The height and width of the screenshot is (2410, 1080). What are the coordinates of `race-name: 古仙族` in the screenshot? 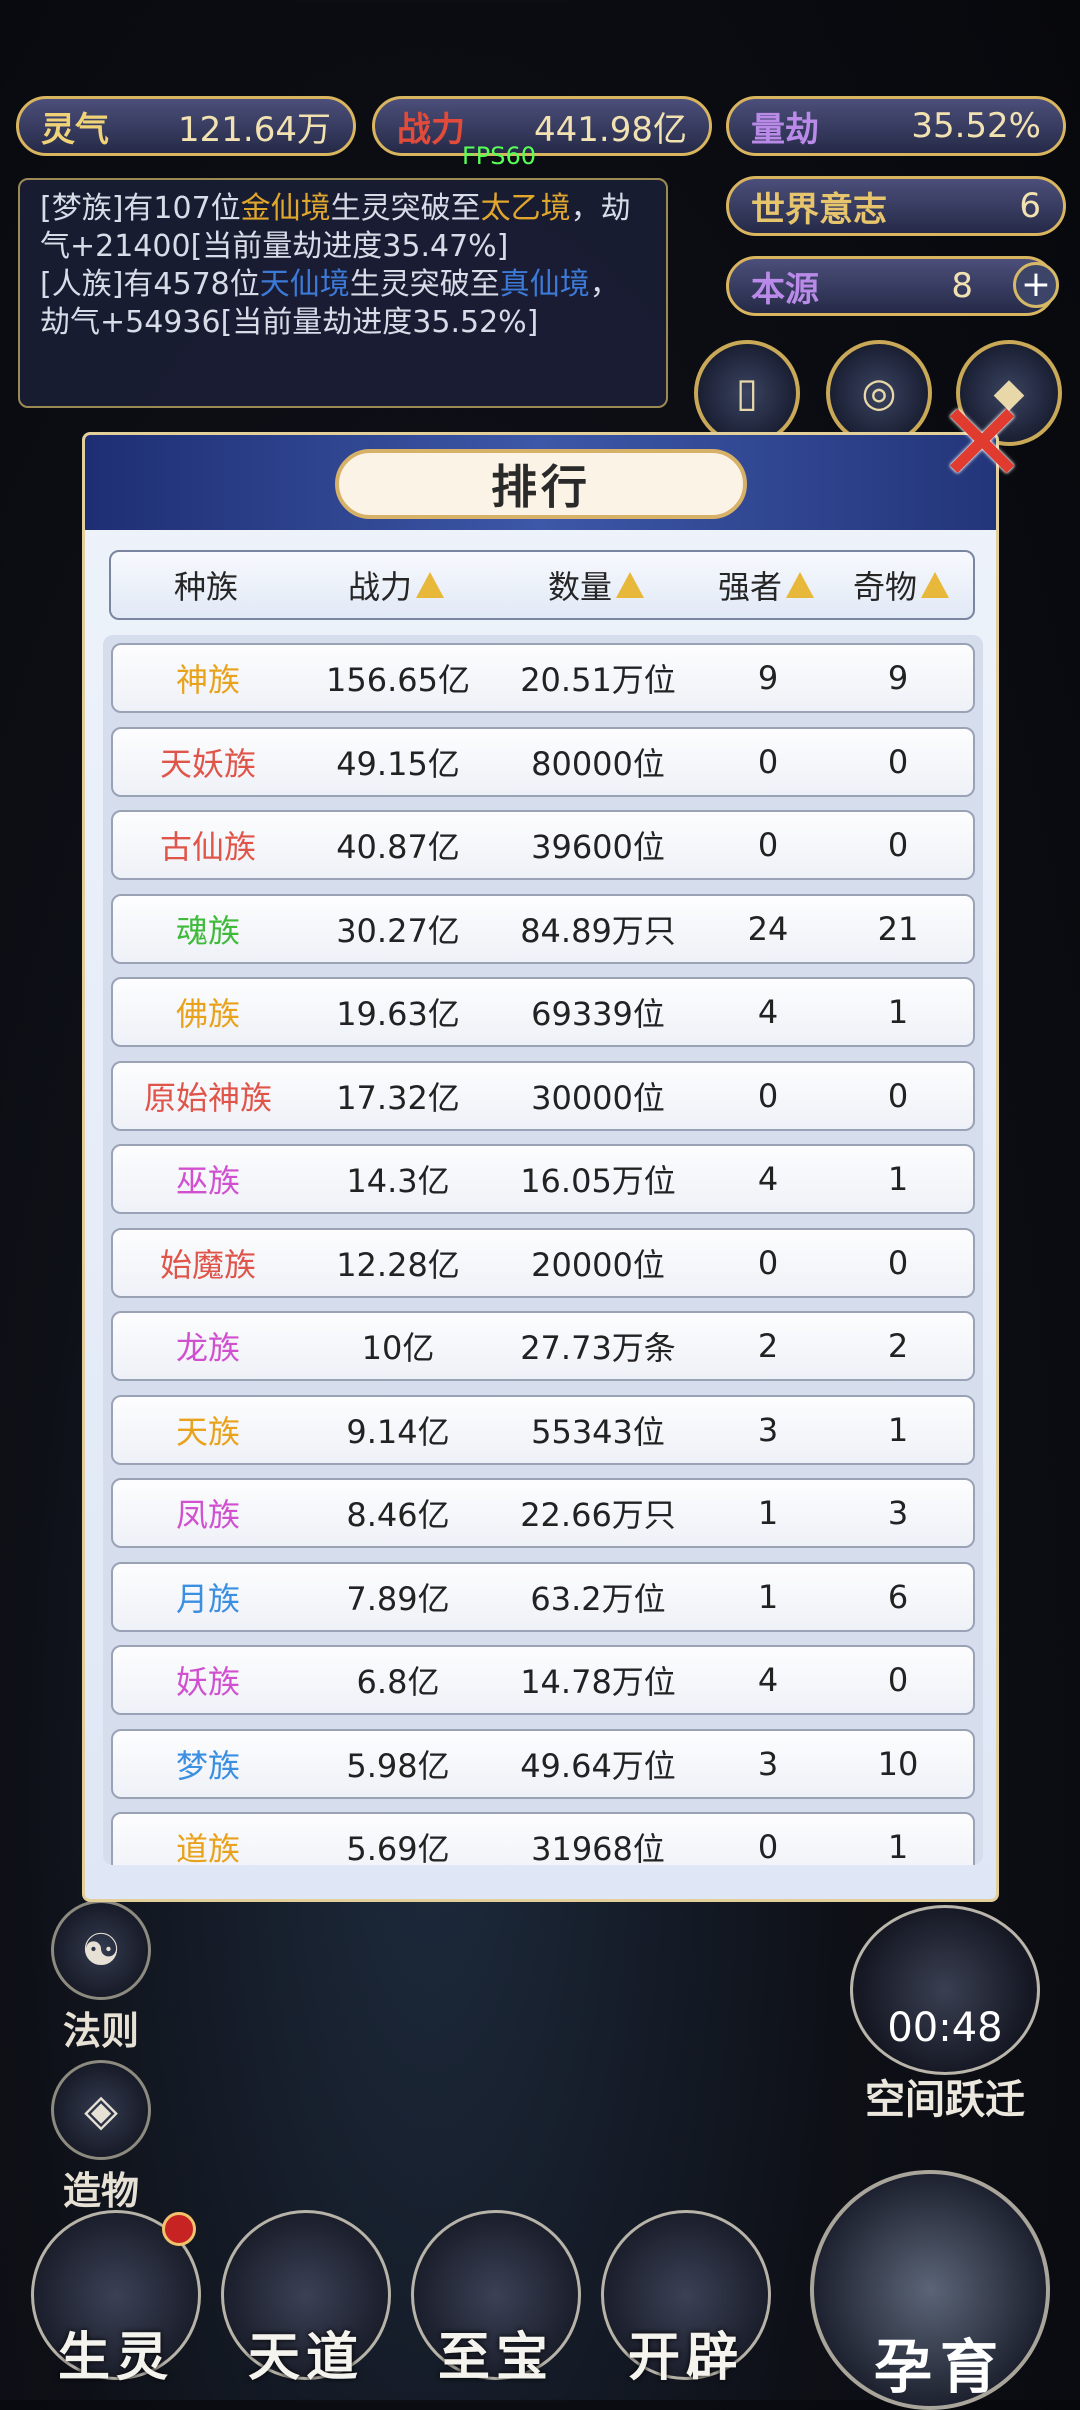 It's located at (207, 847).